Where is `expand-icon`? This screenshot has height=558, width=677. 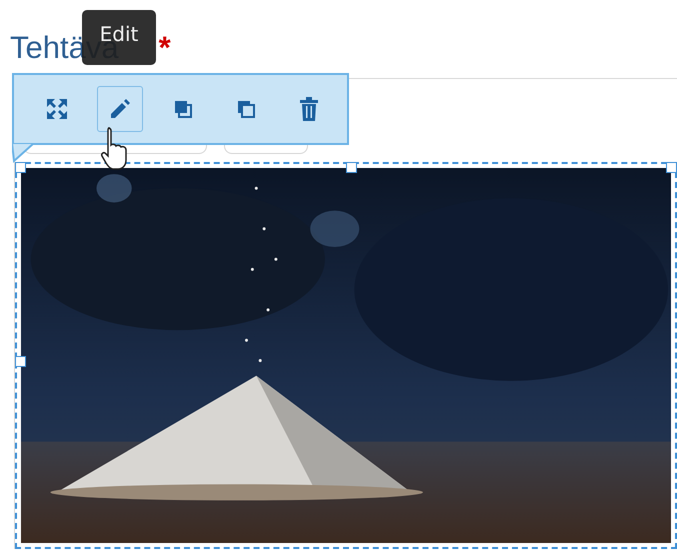
expand-icon is located at coordinates (57, 109).